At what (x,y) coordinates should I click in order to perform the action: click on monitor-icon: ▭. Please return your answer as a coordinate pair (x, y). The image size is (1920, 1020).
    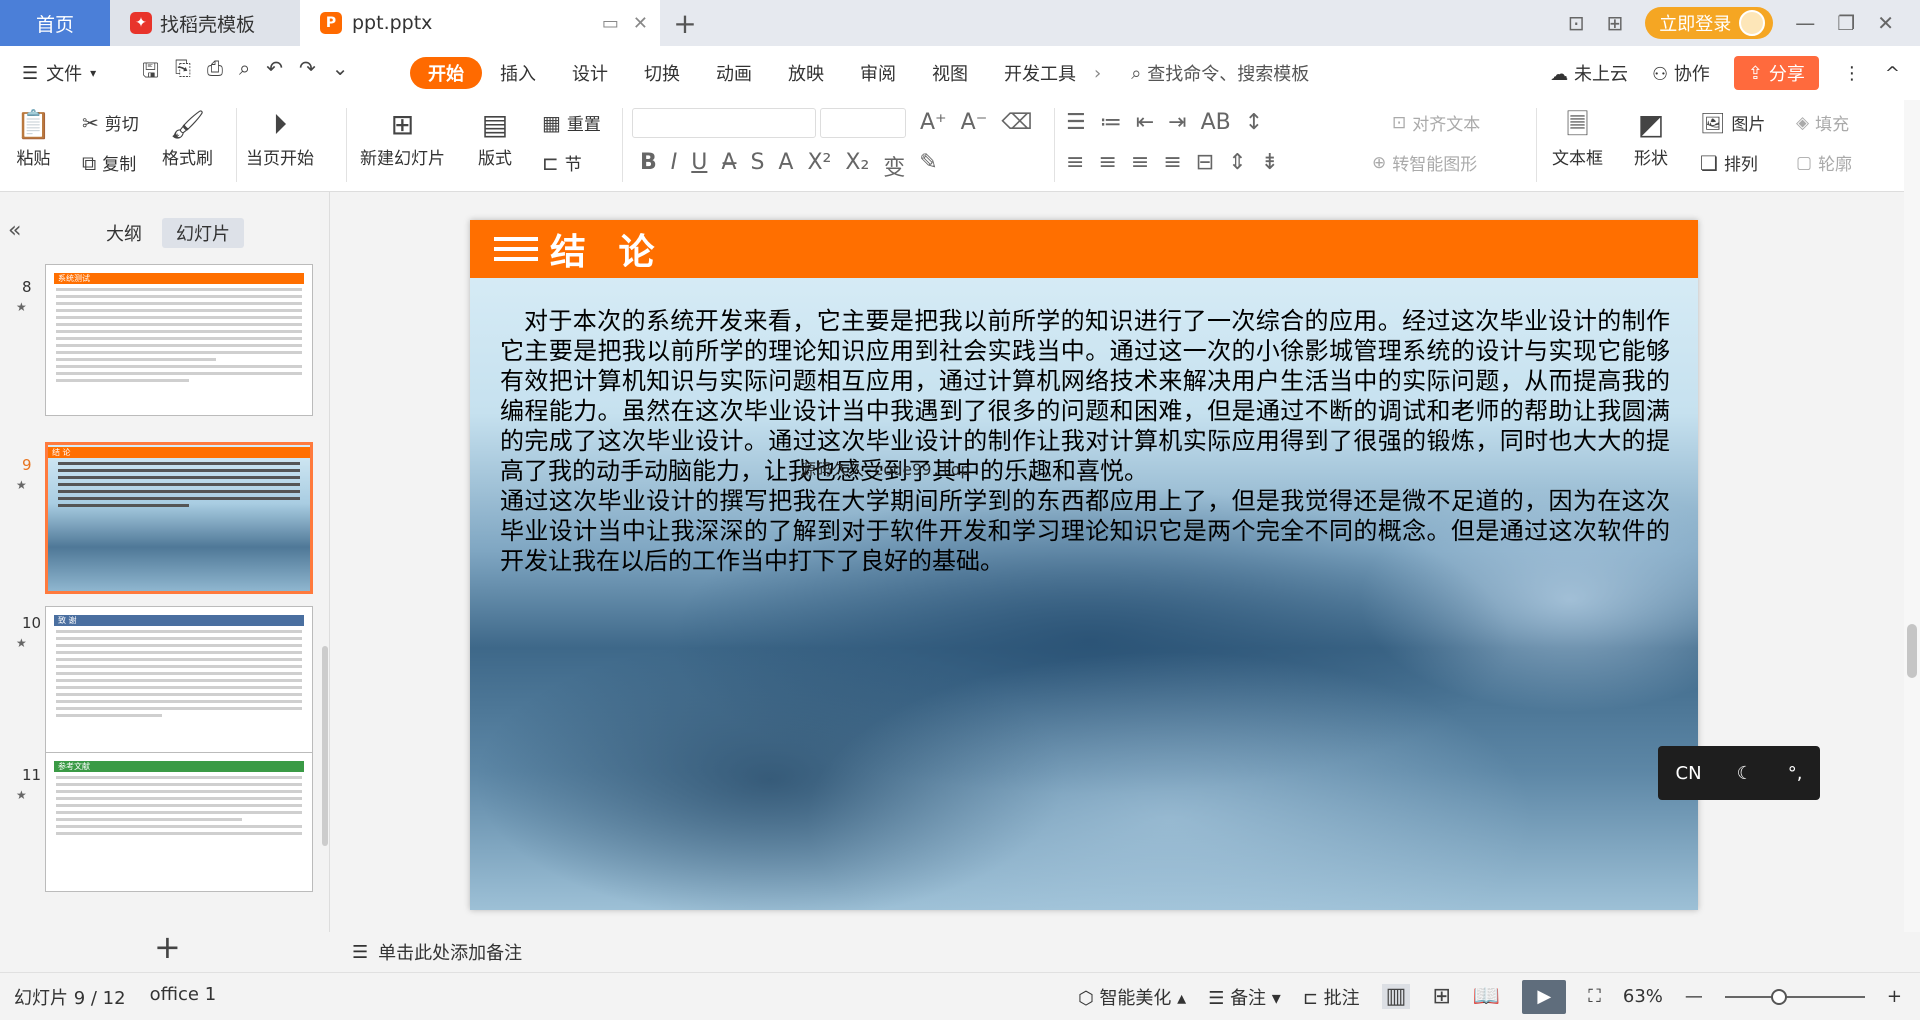
    Looking at the image, I should click on (610, 23).